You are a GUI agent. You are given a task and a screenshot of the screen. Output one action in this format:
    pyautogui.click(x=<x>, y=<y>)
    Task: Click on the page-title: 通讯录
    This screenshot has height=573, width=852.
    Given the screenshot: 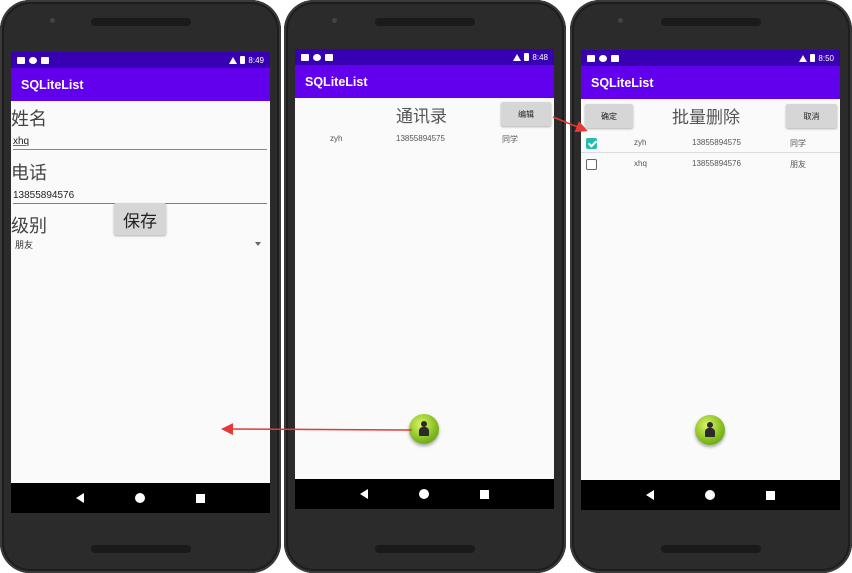 What is the action you would take?
    pyautogui.click(x=421, y=117)
    